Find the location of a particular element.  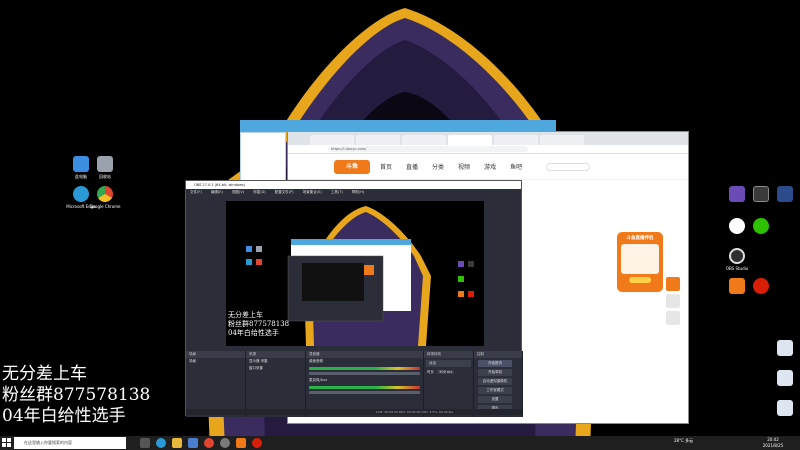

taskbar-search-input: 在这里输入你要搜索的内容 is located at coordinates (70, 443).